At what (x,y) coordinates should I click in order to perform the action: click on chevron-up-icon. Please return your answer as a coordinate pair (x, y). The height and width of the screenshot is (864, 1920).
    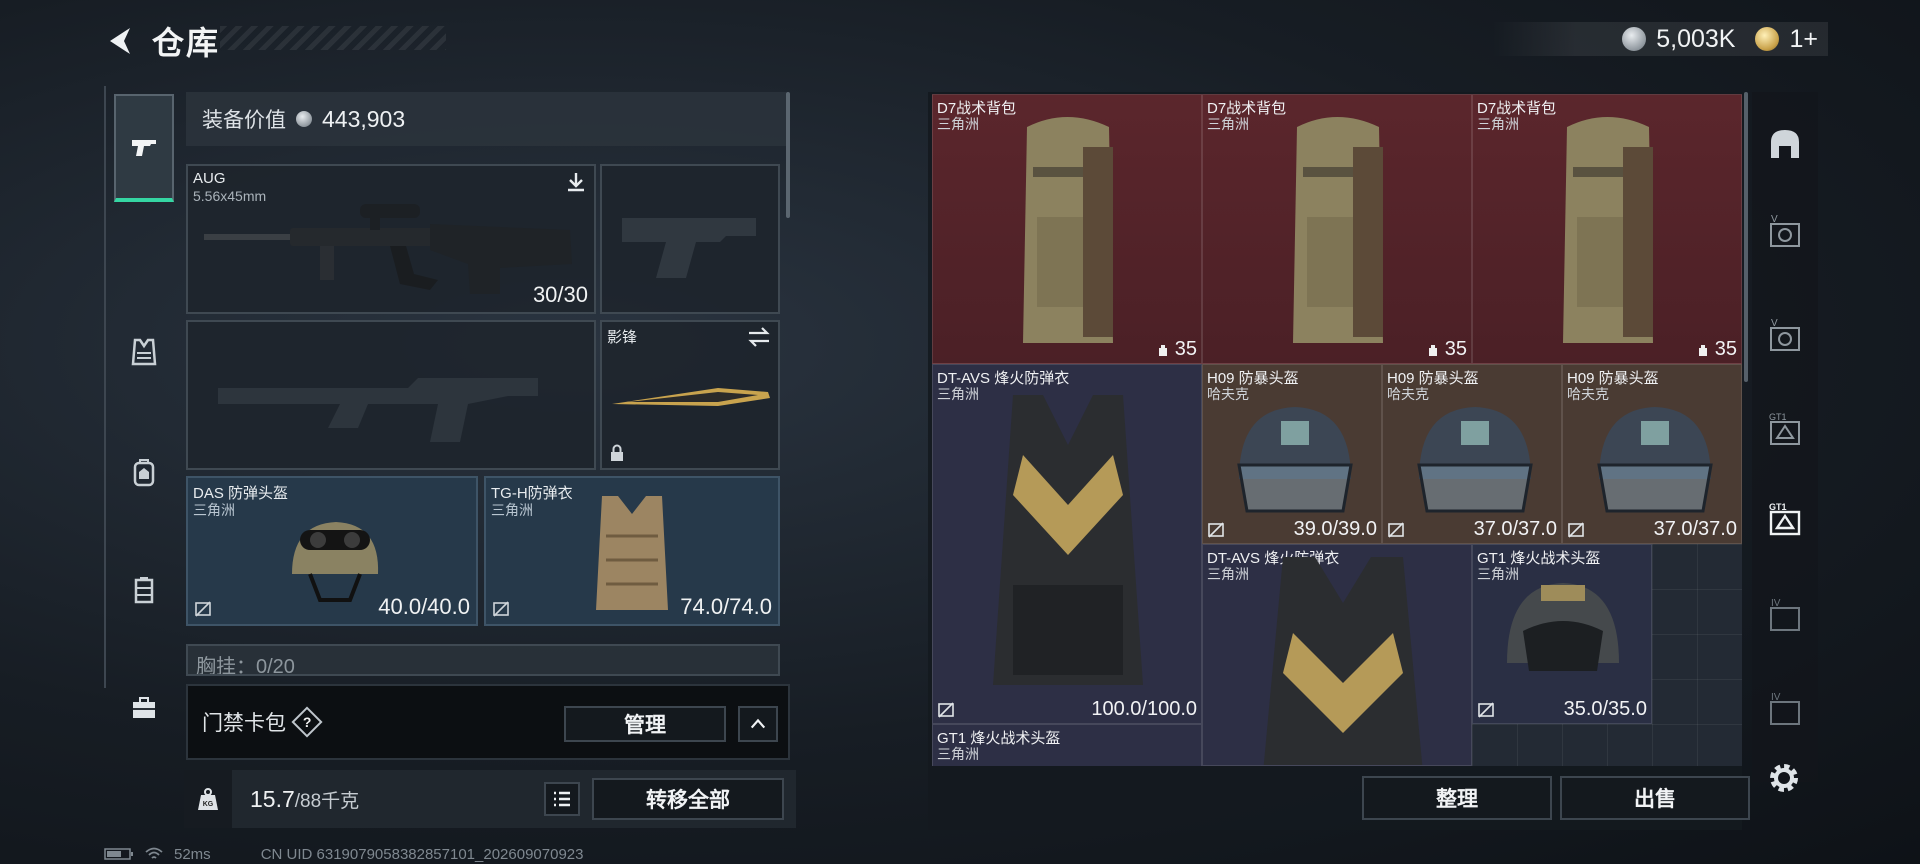
    Looking at the image, I should click on (758, 723).